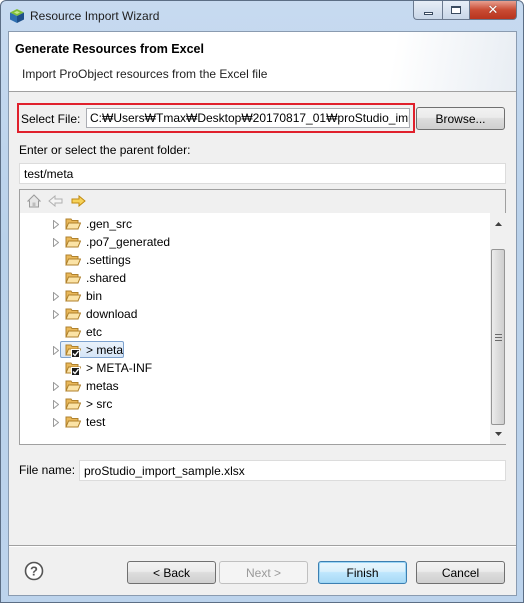 This screenshot has height=603, width=524. I want to click on tree-item: > src, so click(82, 404).